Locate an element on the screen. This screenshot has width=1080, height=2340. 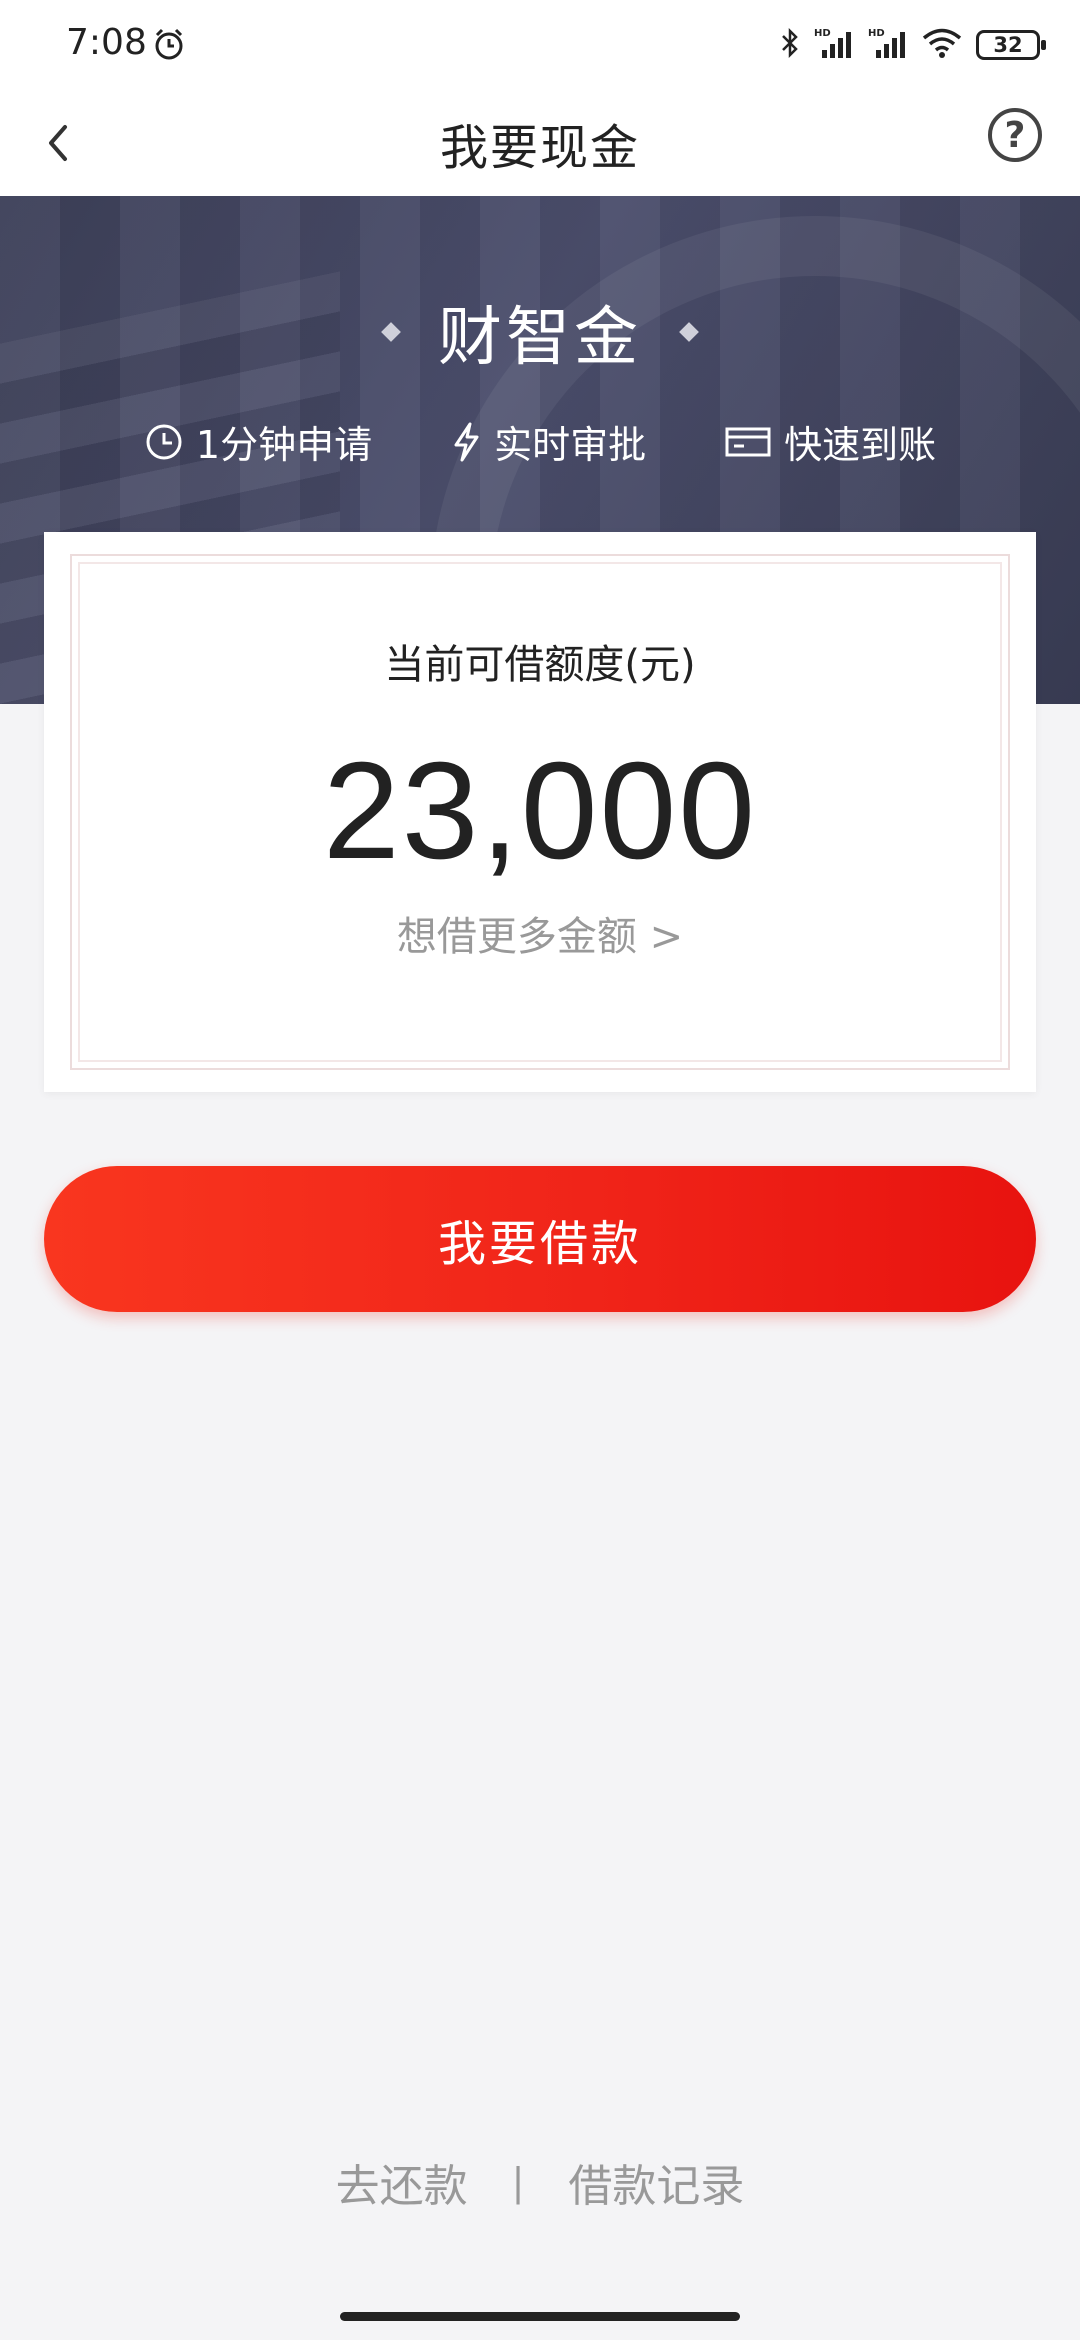
loan-records-link: 借款记录 is located at coordinates (656, 2182).